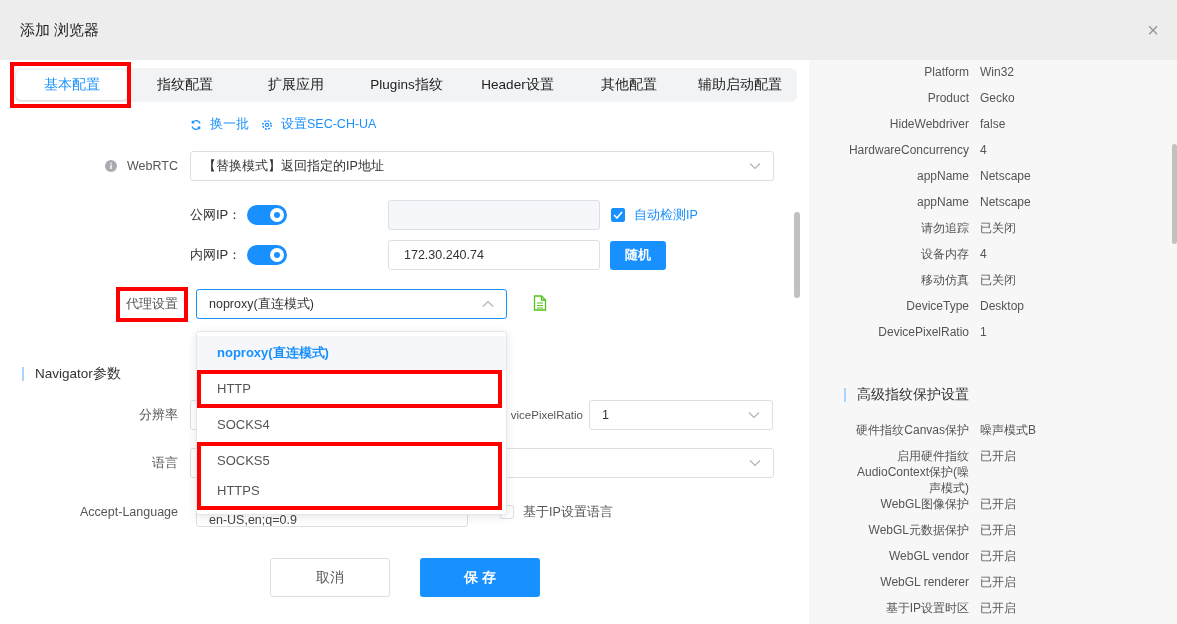 This screenshot has height=624, width=1177. What do you see at coordinates (196, 124) in the screenshot?
I see `refresh-icon` at bounding box center [196, 124].